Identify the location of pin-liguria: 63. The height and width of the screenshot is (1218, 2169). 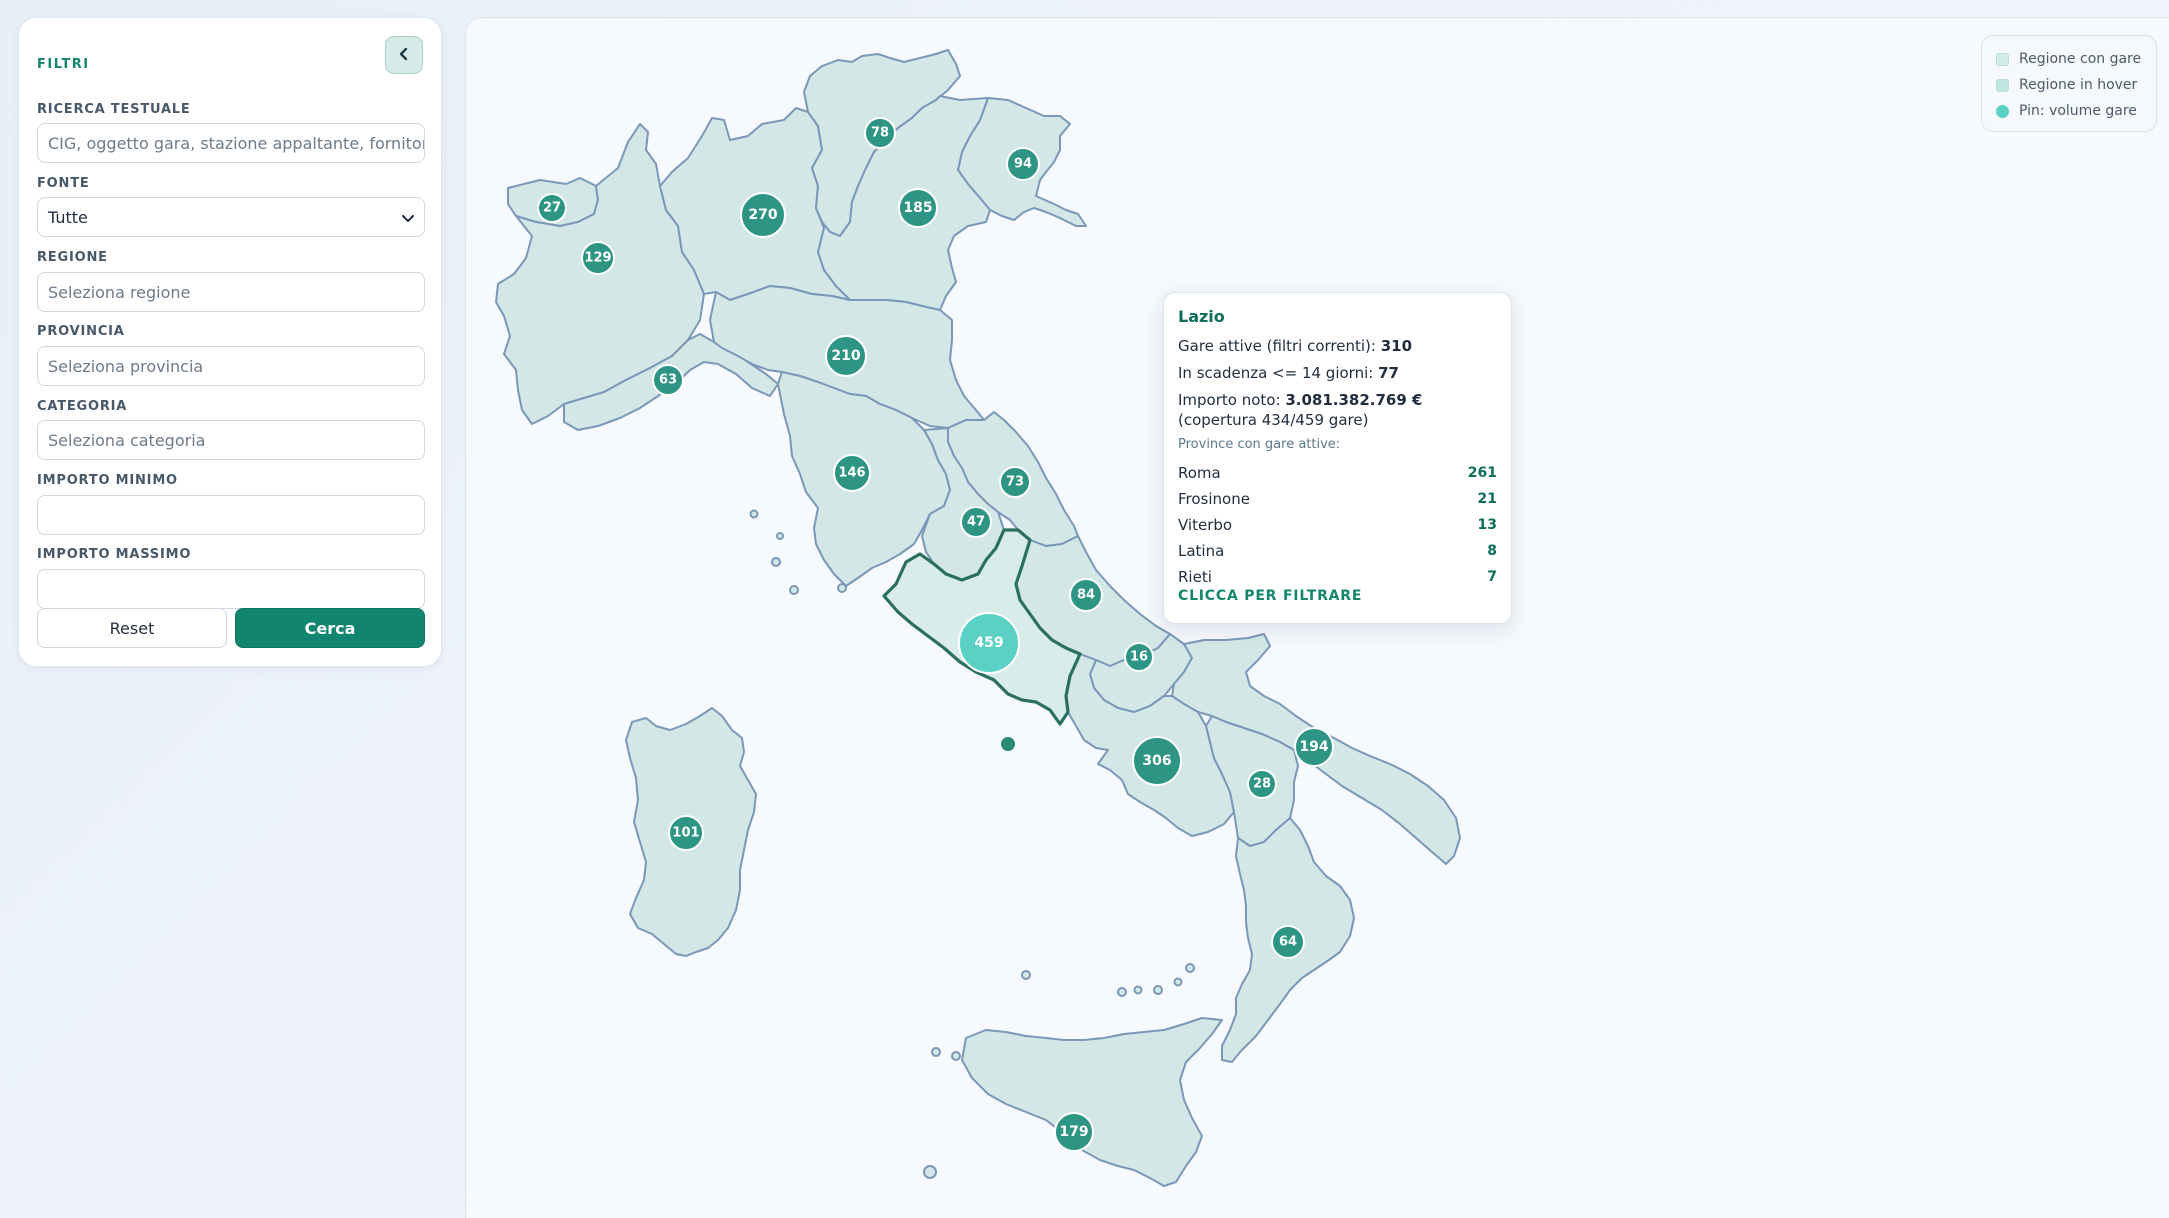
(668, 380).